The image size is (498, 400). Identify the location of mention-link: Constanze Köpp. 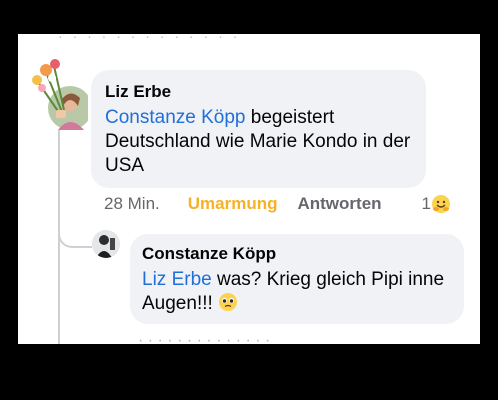
(175, 117).